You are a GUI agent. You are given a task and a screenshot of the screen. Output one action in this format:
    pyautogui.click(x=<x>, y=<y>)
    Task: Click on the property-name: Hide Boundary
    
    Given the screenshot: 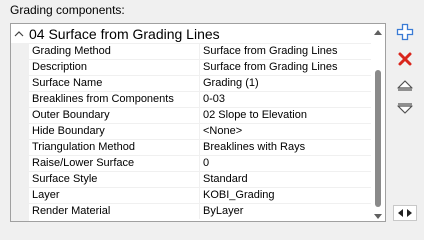 What is the action you would take?
    pyautogui.click(x=114, y=131)
    